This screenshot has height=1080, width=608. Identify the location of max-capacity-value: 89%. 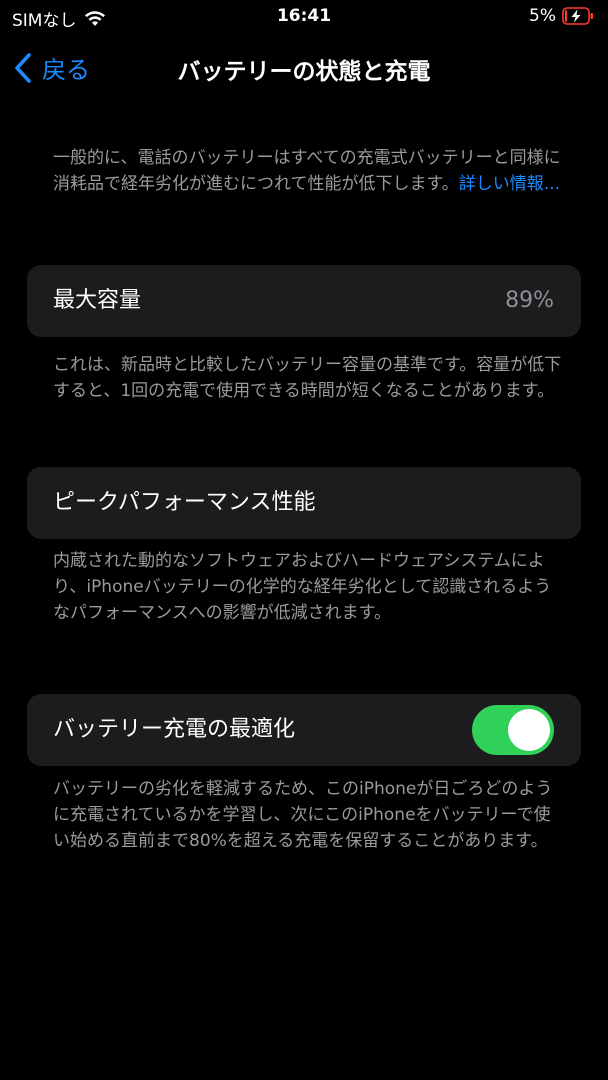
(529, 300).